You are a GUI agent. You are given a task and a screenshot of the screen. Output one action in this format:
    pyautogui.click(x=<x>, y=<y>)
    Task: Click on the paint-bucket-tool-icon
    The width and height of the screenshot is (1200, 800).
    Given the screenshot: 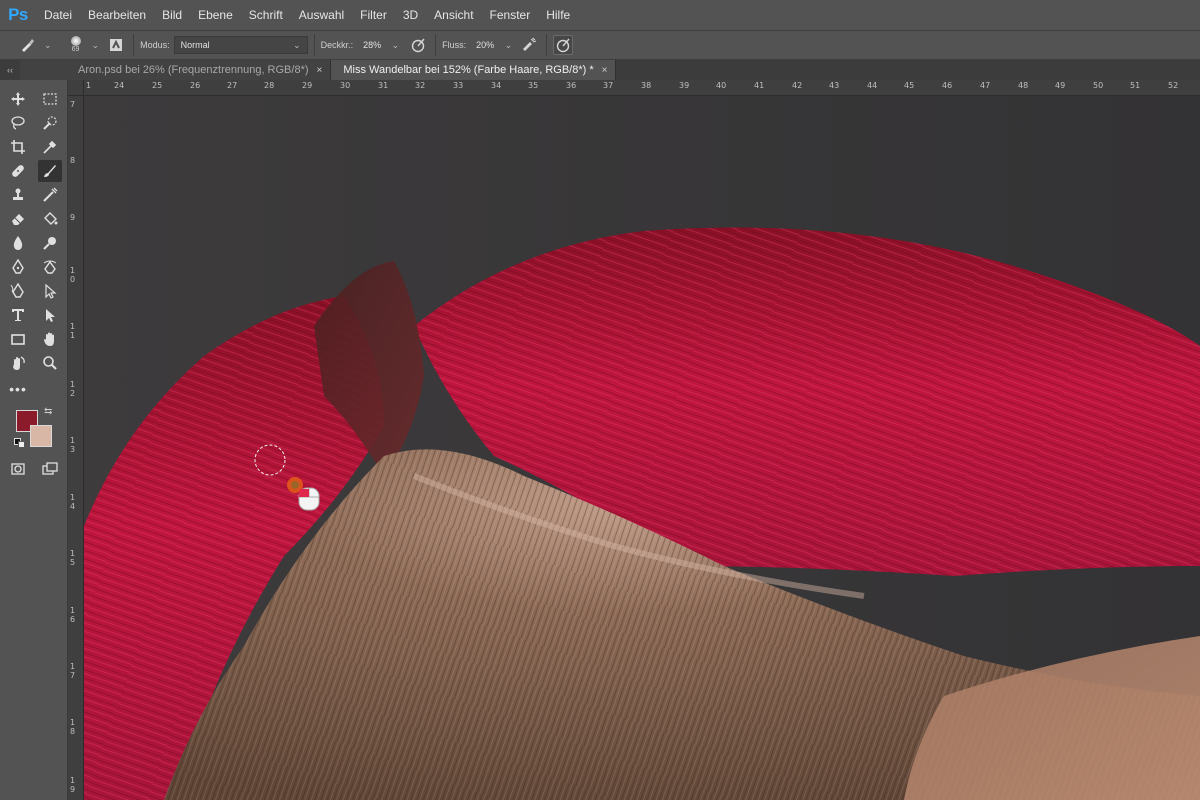 What is the action you would take?
    pyautogui.click(x=50, y=219)
    